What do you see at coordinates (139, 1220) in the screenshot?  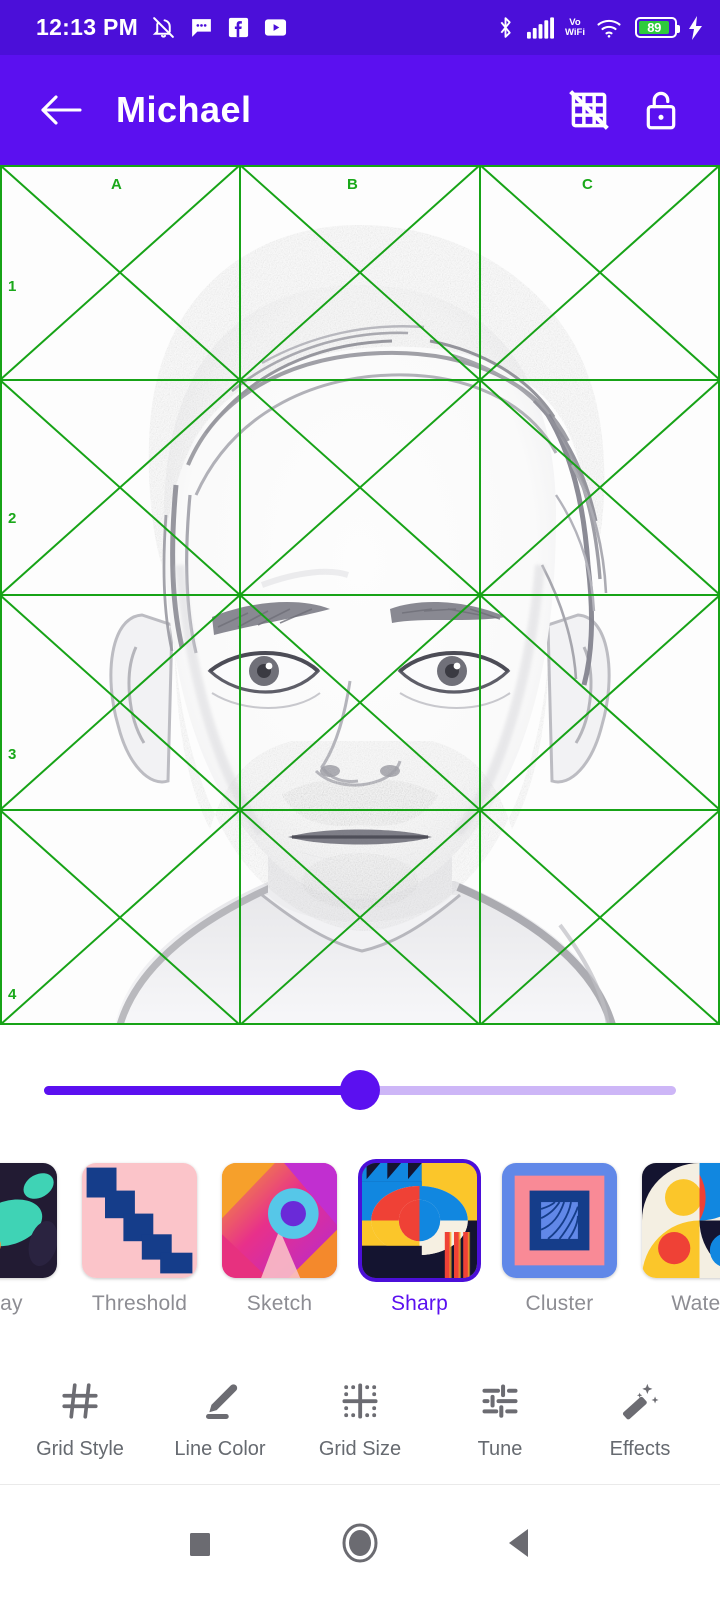 I see `filter-thumb-threshold` at bounding box center [139, 1220].